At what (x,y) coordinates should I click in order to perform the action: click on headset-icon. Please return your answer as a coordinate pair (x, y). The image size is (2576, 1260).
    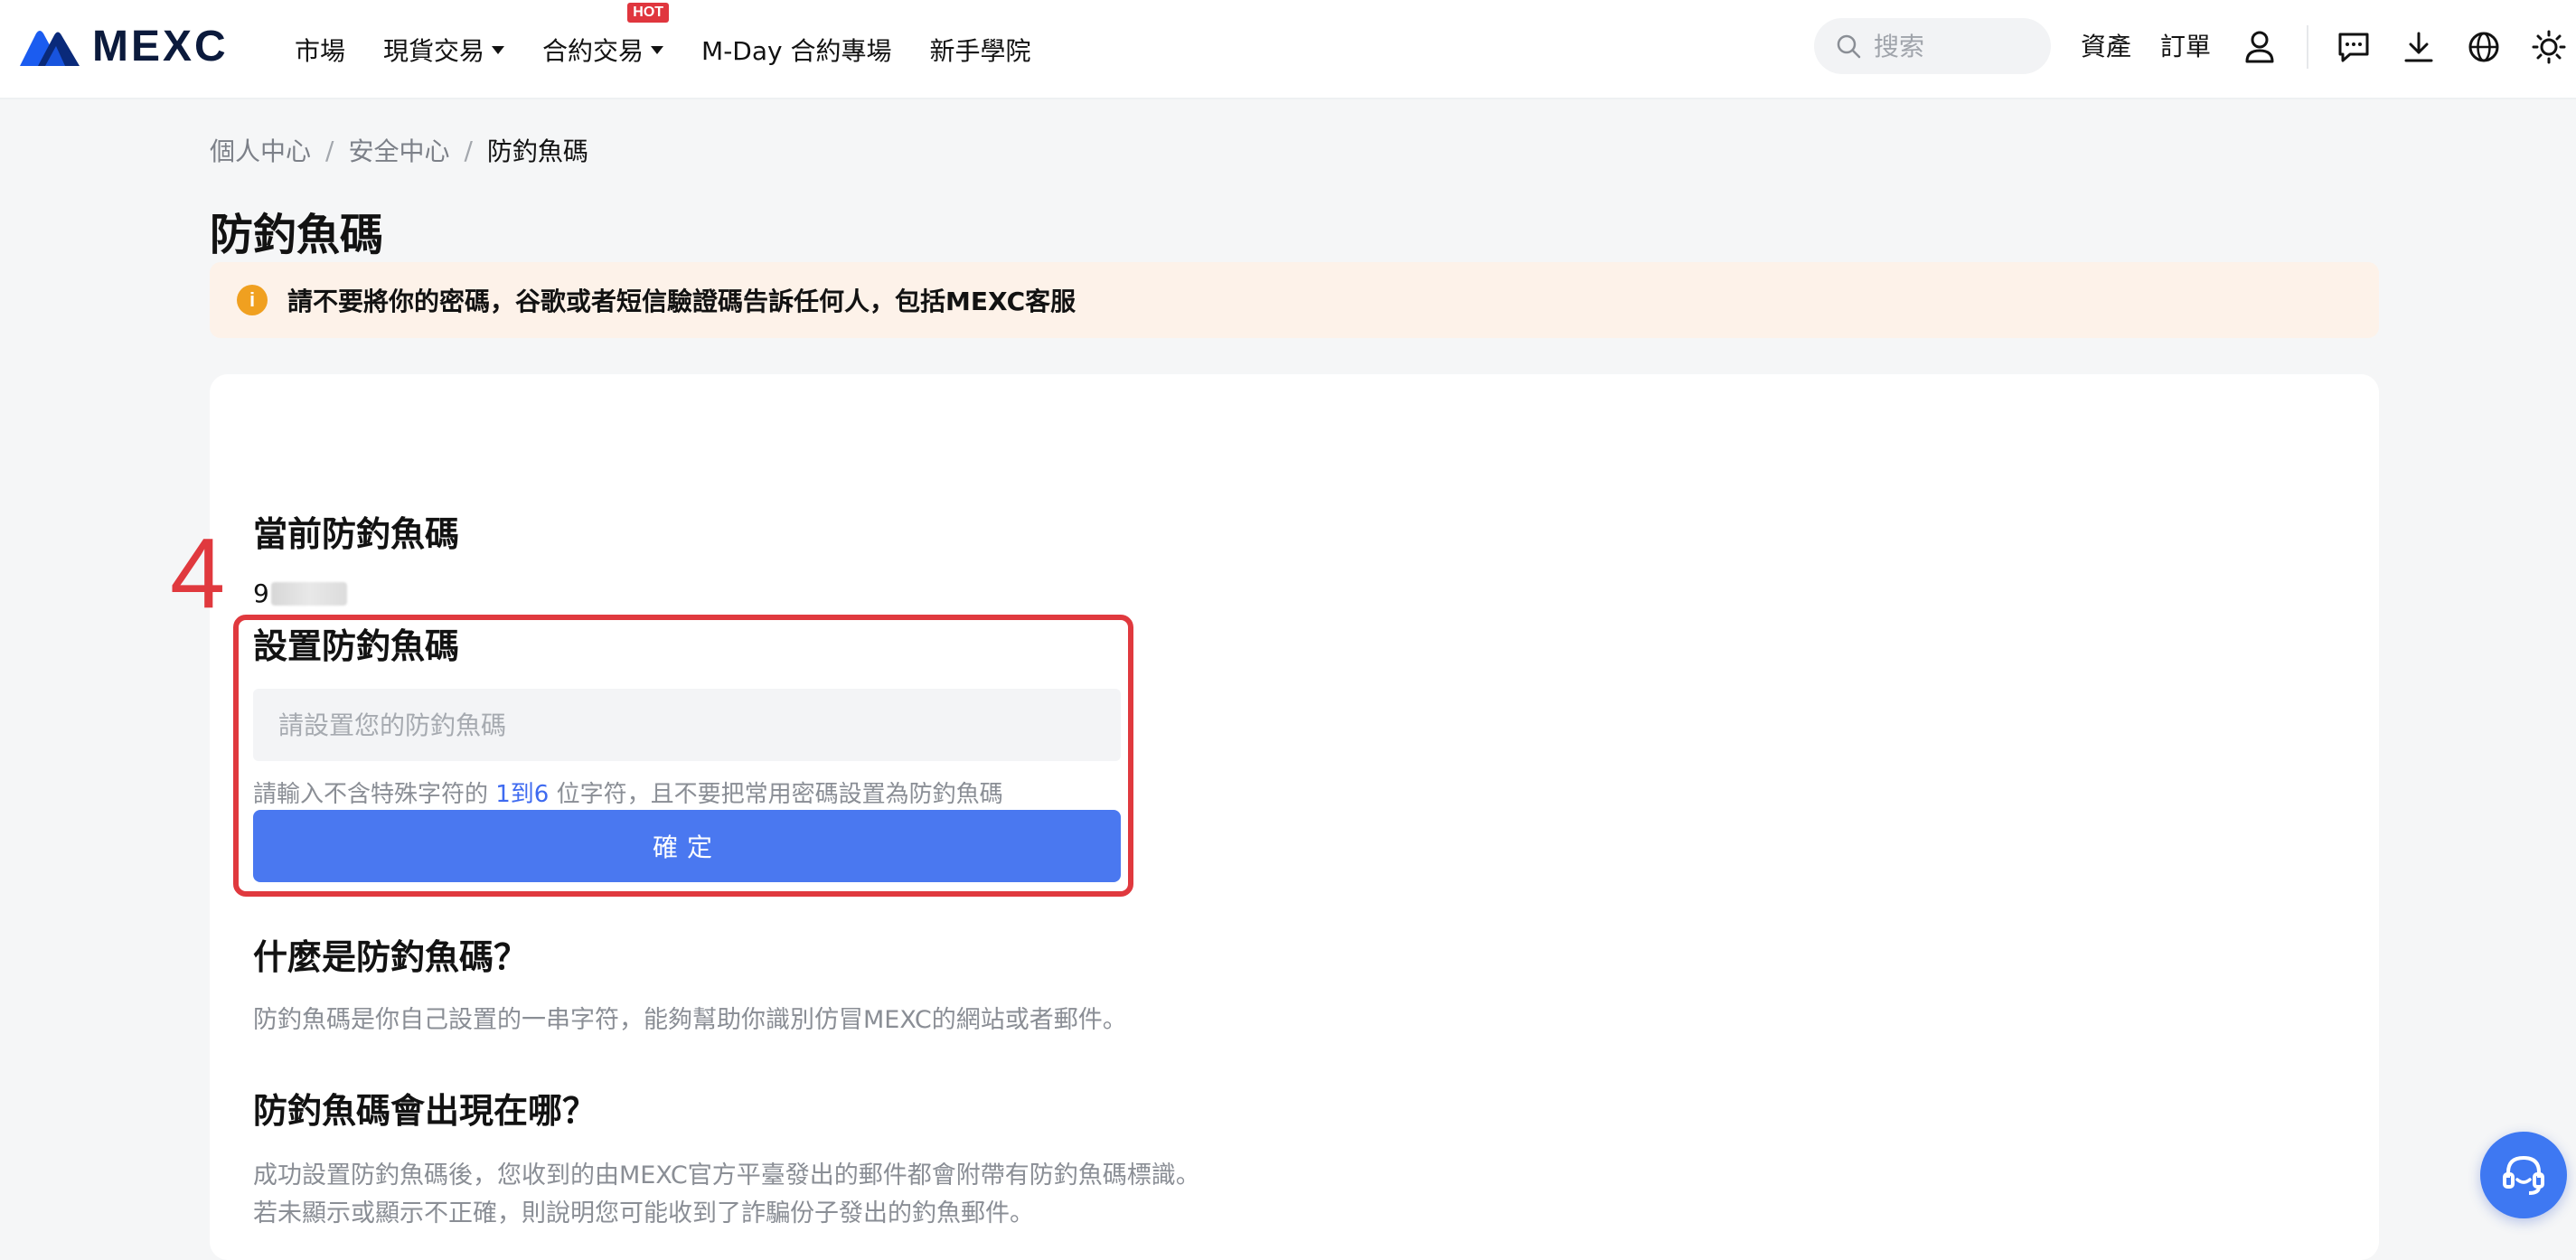
    Looking at the image, I should click on (2524, 1175).